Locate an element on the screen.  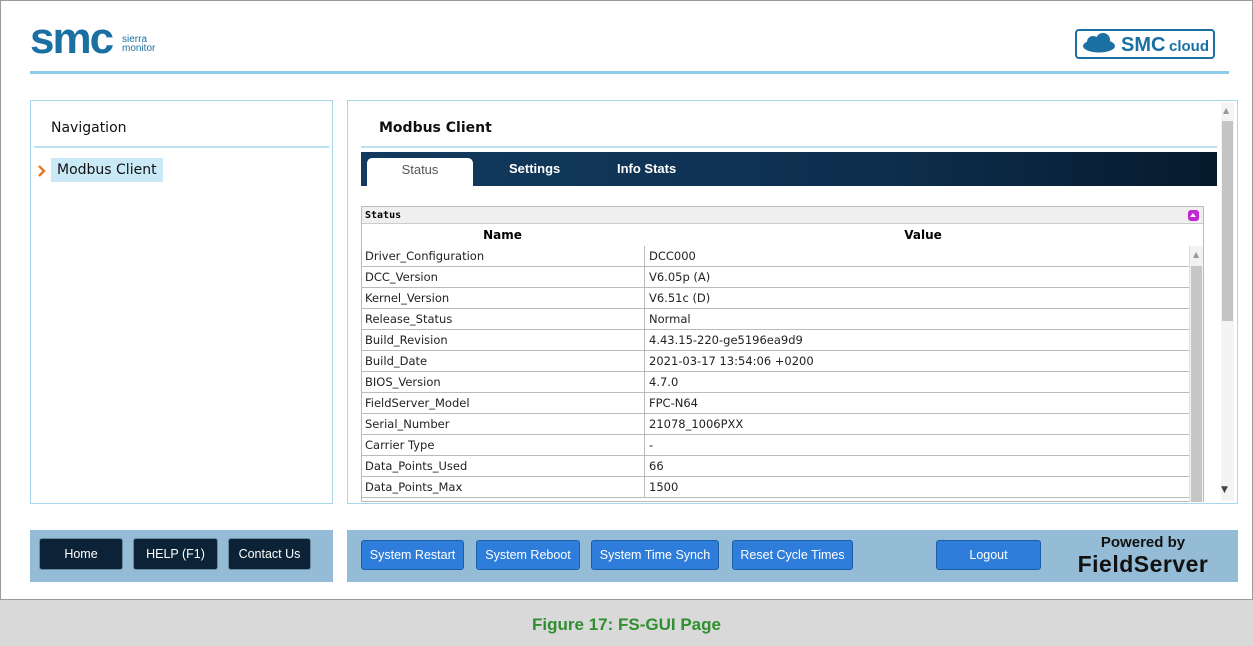
row-name: Kernel_Version is located at coordinates (407, 298).